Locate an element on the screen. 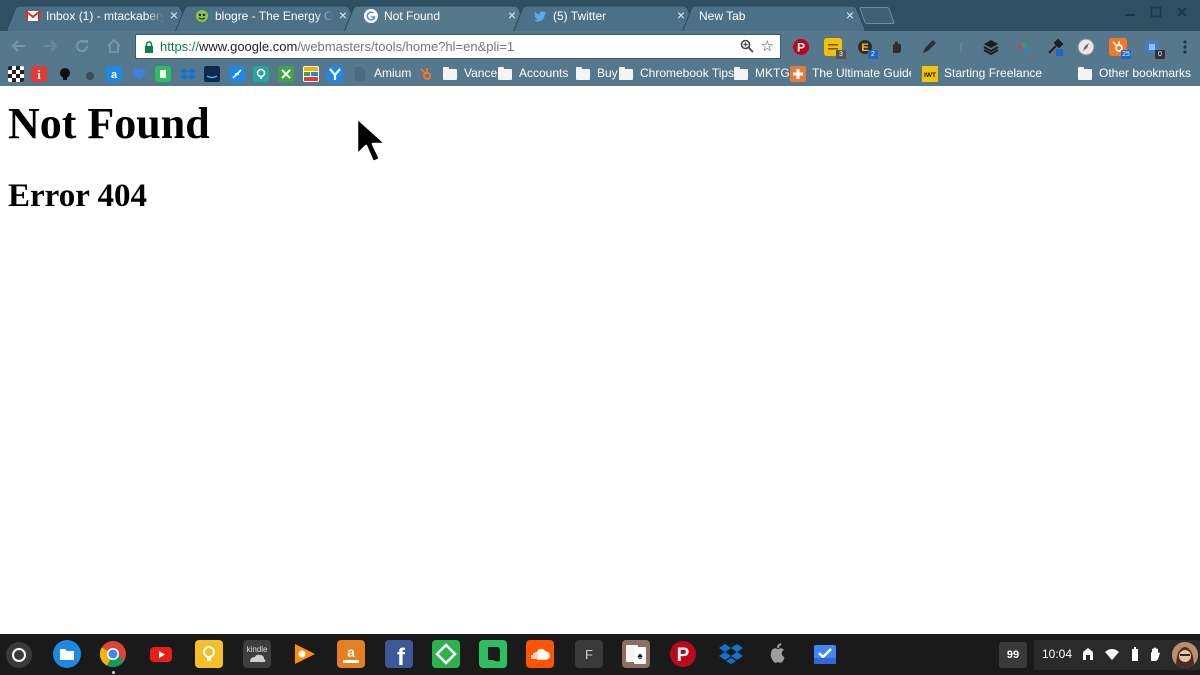  zoom-icon is located at coordinates (747, 46).